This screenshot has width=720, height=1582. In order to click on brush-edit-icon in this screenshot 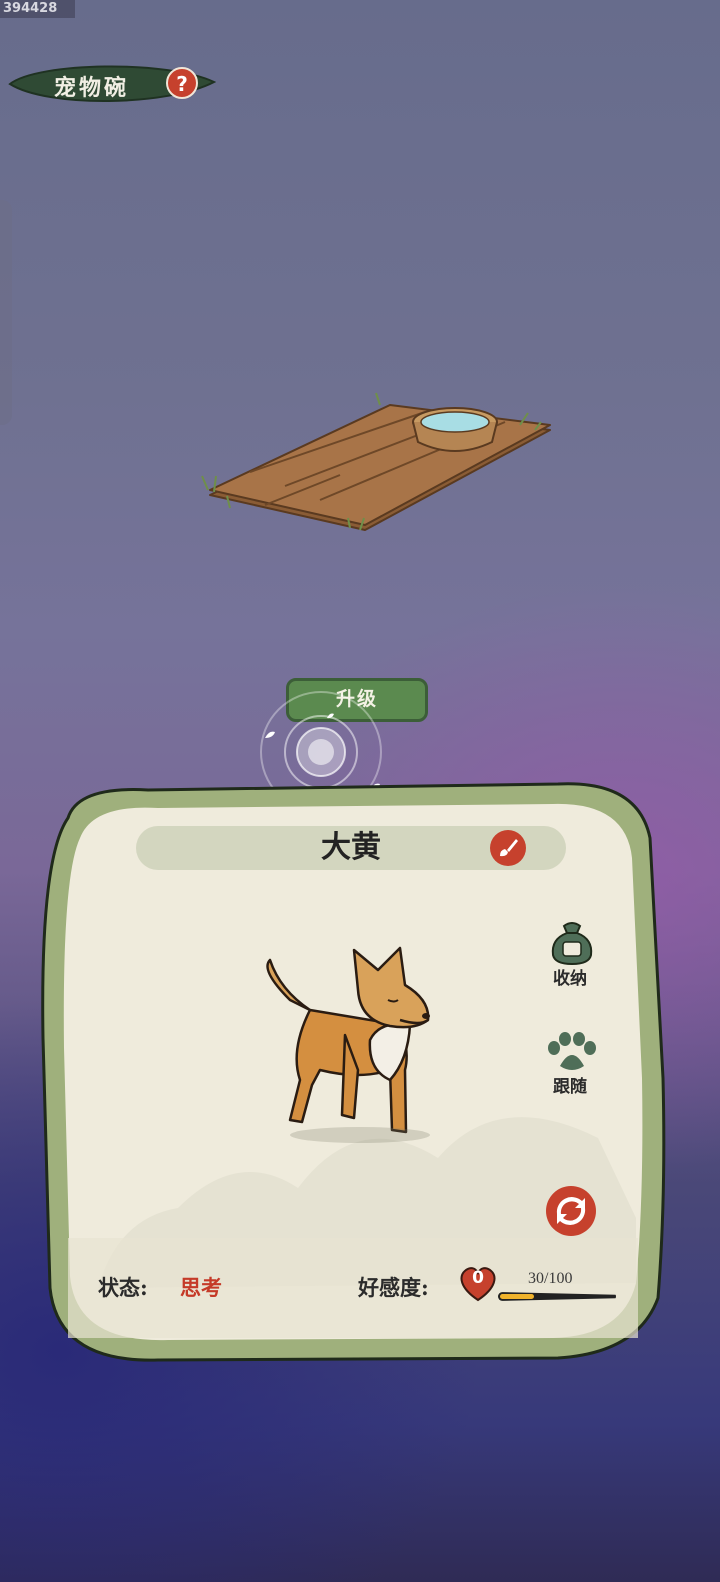, I will do `click(508, 848)`.